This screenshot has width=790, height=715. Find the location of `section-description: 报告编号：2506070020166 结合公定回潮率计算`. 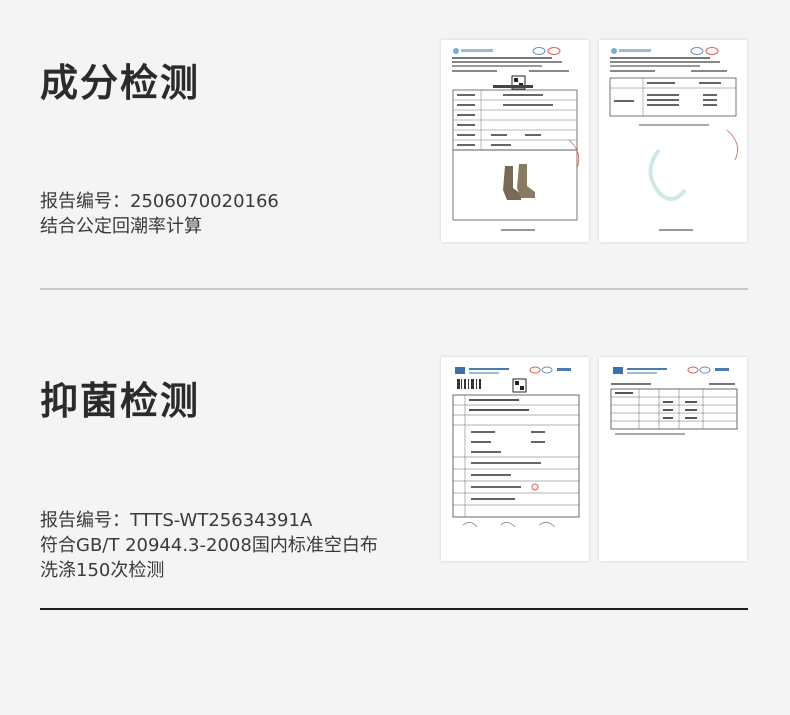

section-description: 报告编号：2506070020166 结合公定回潮率计算 is located at coordinates (159, 214).